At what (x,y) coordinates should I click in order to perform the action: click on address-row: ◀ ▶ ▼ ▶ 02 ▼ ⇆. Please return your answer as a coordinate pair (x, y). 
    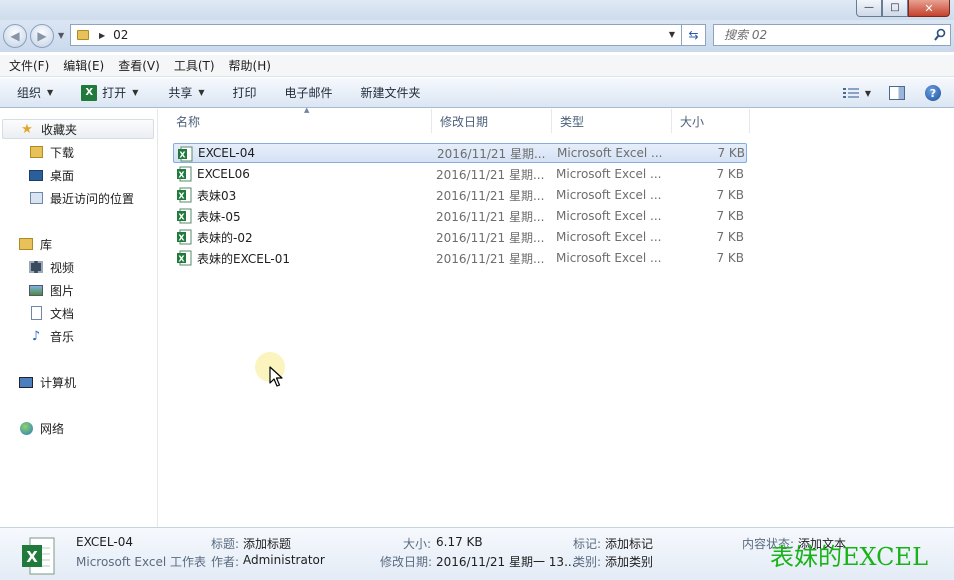
    Looking at the image, I should click on (477, 36).